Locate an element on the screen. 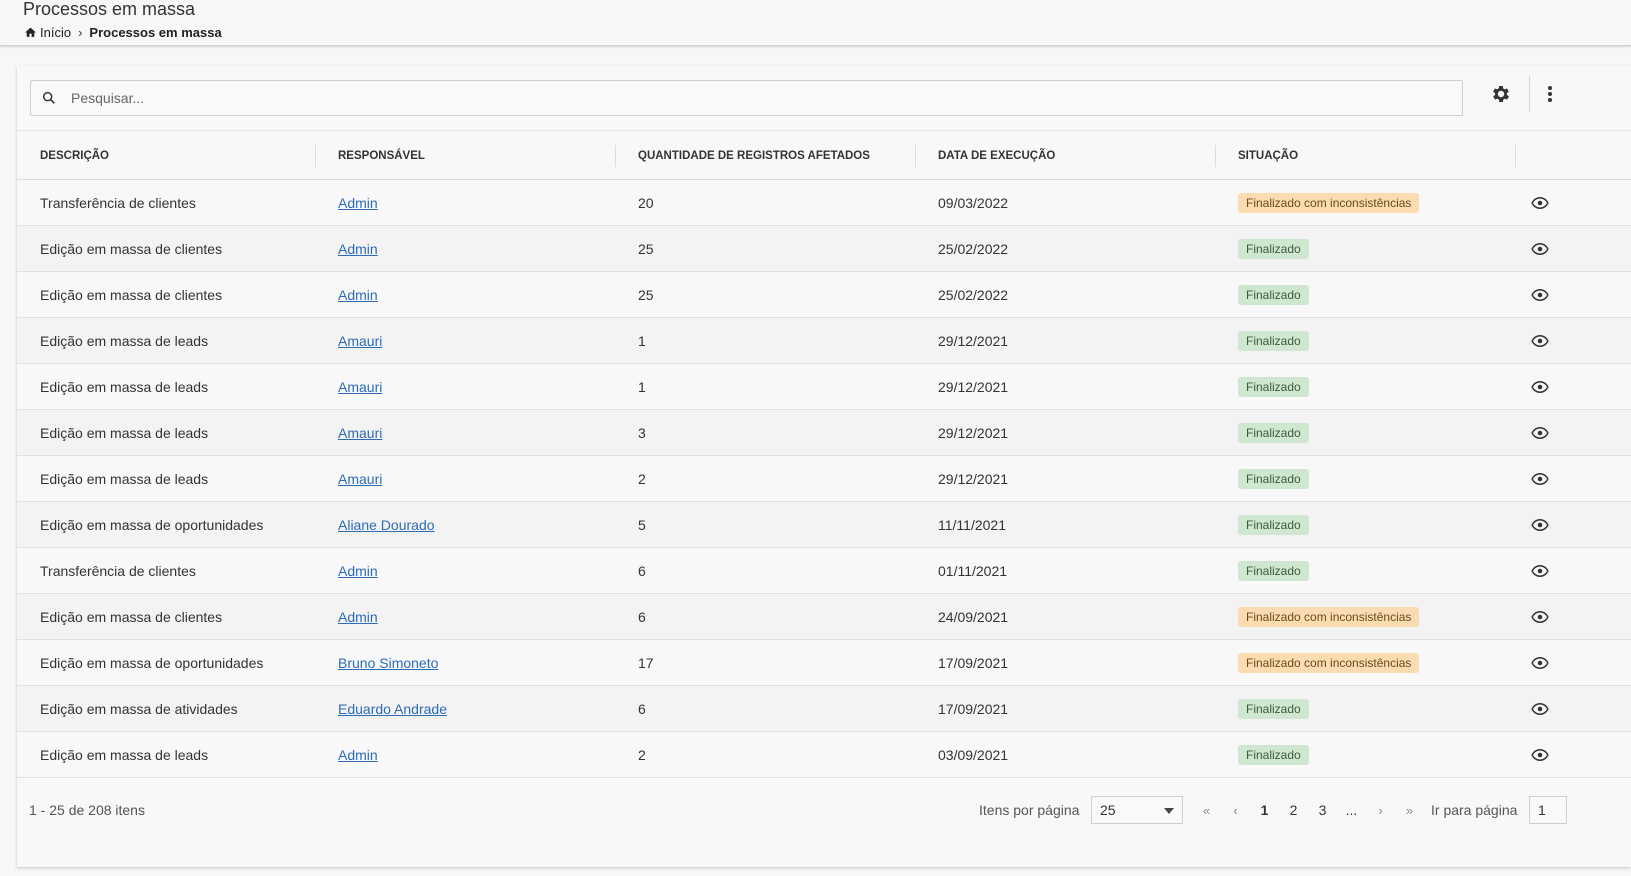 The height and width of the screenshot is (876, 1631). cell-data: 09/03/2022 is located at coordinates (973, 203).